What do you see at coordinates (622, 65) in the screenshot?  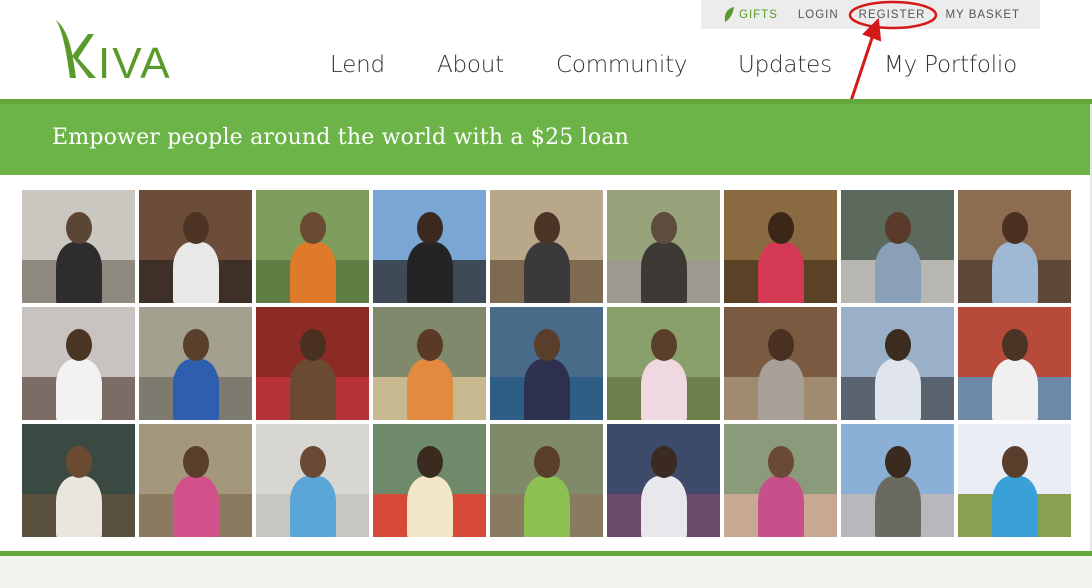 I see `nav-community: Community` at bounding box center [622, 65].